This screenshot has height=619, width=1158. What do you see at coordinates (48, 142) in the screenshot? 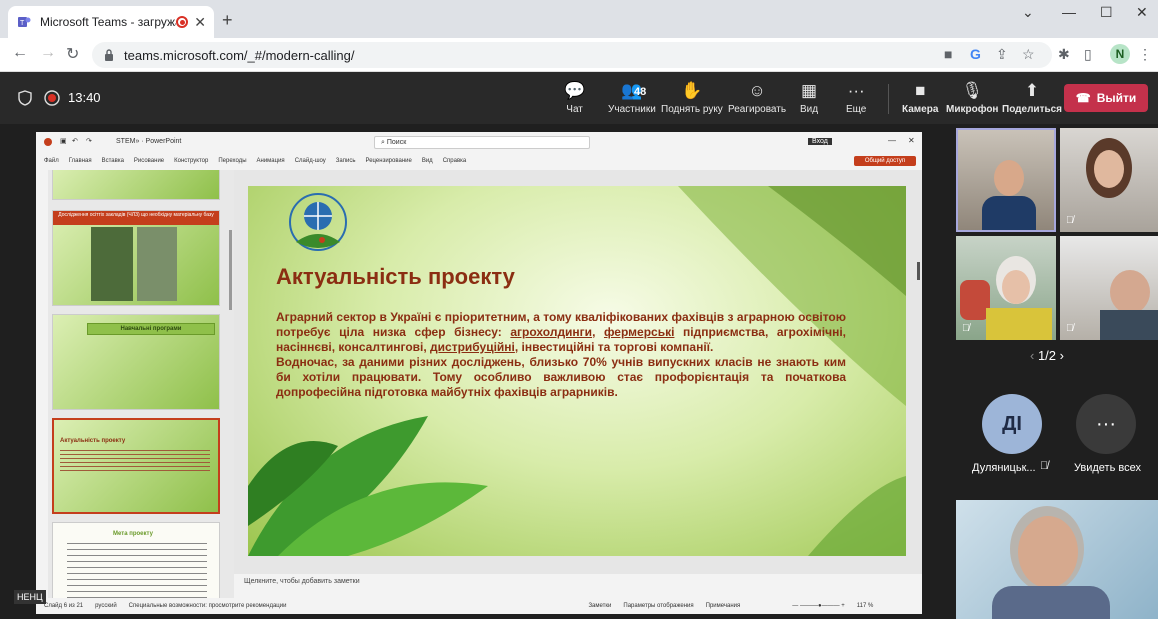
I see `autosave-icon` at bounding box center [48, 142].